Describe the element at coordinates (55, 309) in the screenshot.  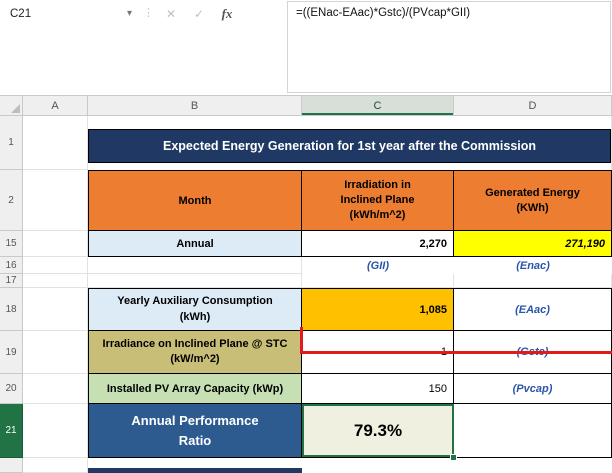
I see `empty-cell-a18` at that location.